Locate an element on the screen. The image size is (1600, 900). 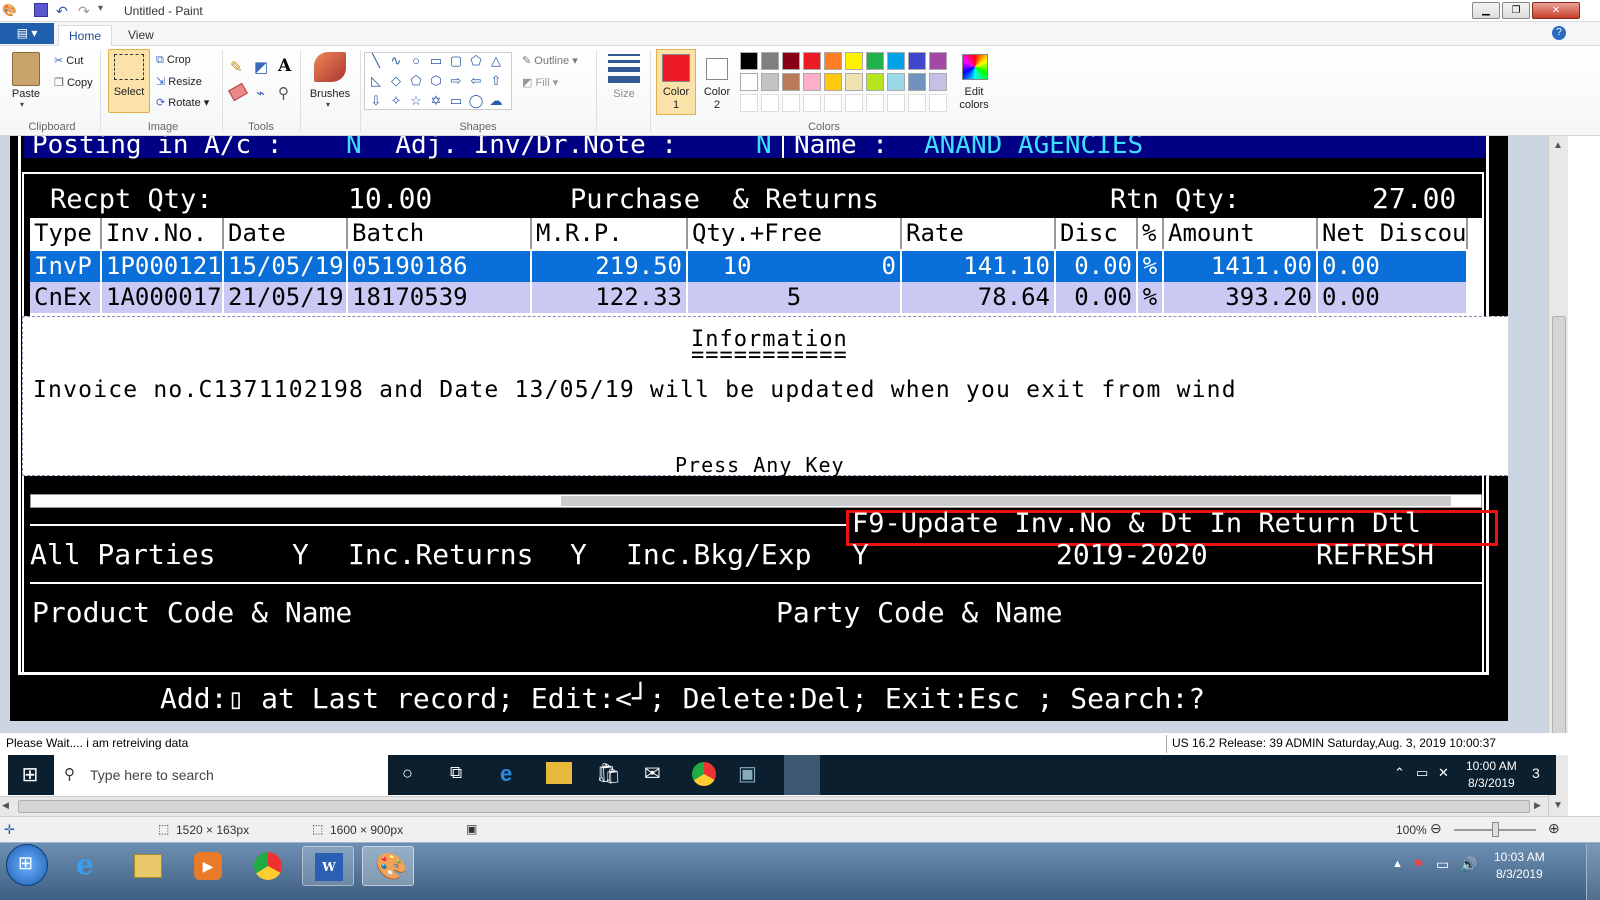
table-cell: 1A000017 is located at coordinates (163, 297).